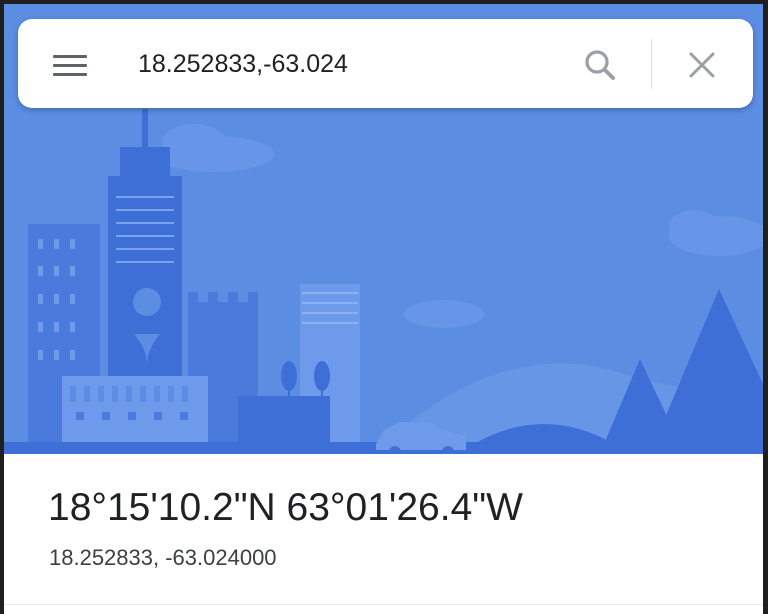 The image size is (768, 614). What do you see at coordinates (383, 604) in the screenshot?
I see `divider-bottom` at bounding box center [383, 604].